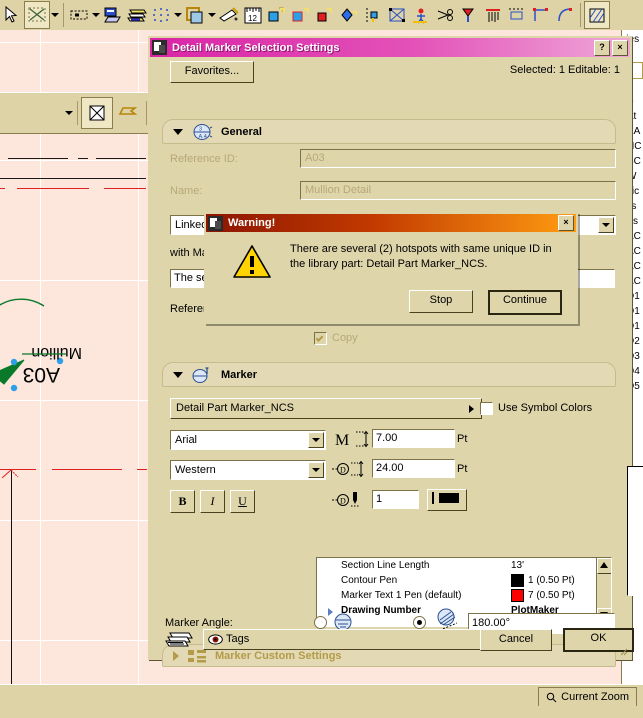  I want to click on area-select-icon, so click(79, 15).